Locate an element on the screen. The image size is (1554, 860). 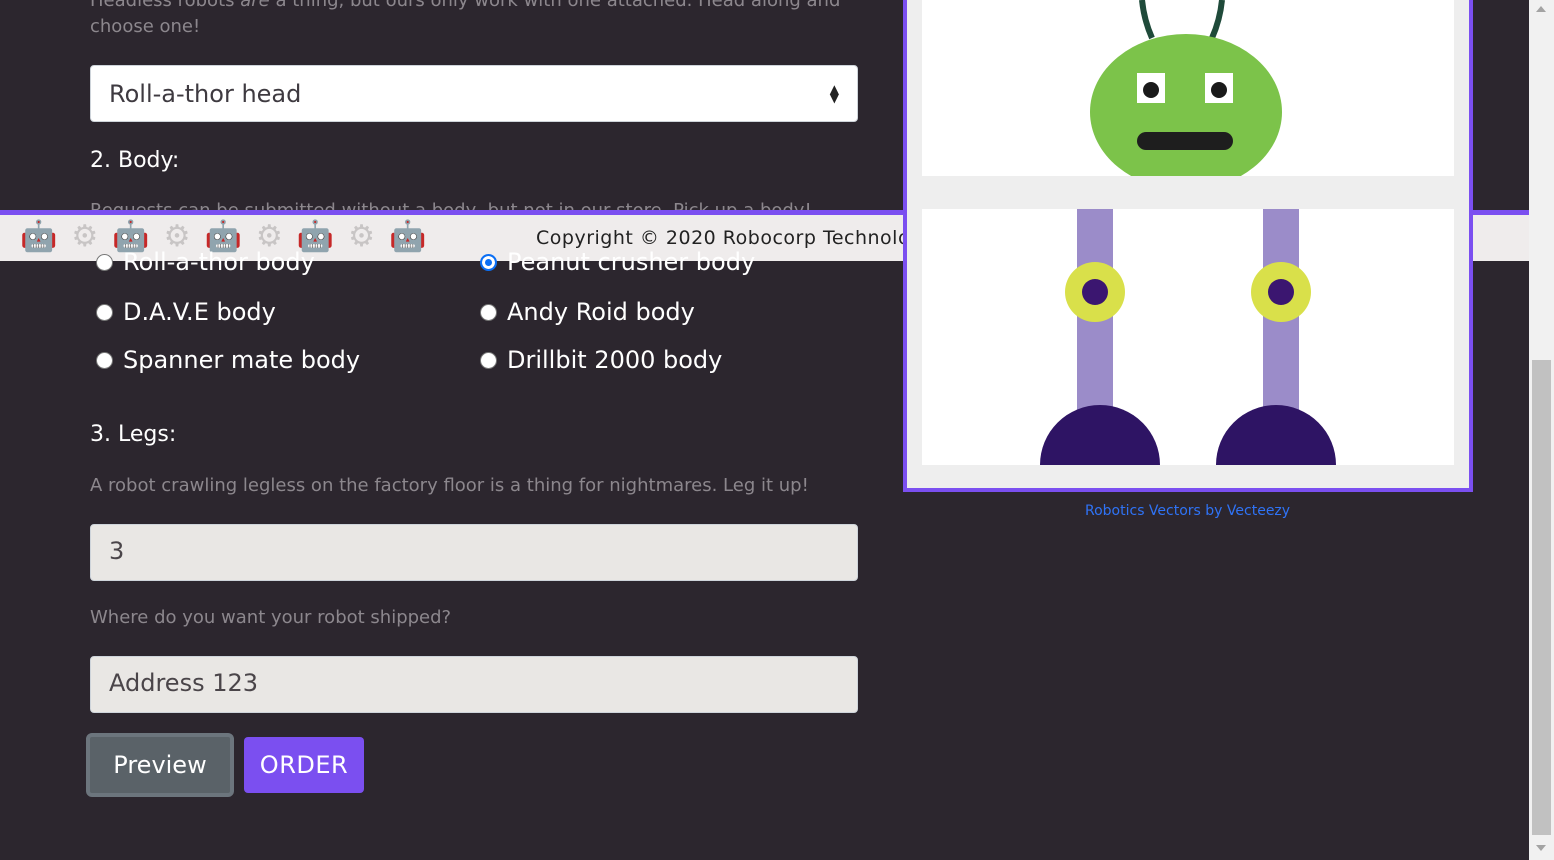
legs-input: 3 is located at coordinates (474, 552).